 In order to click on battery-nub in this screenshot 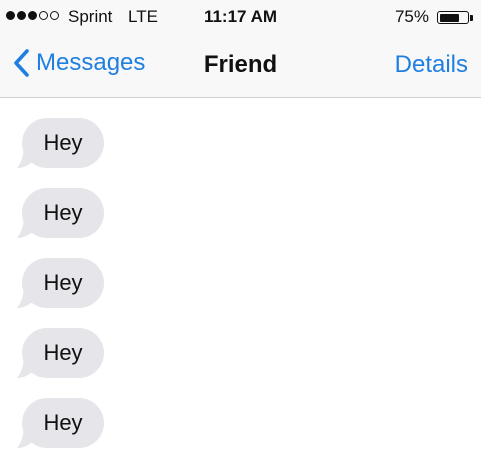, I will do `click(471, 18)`.